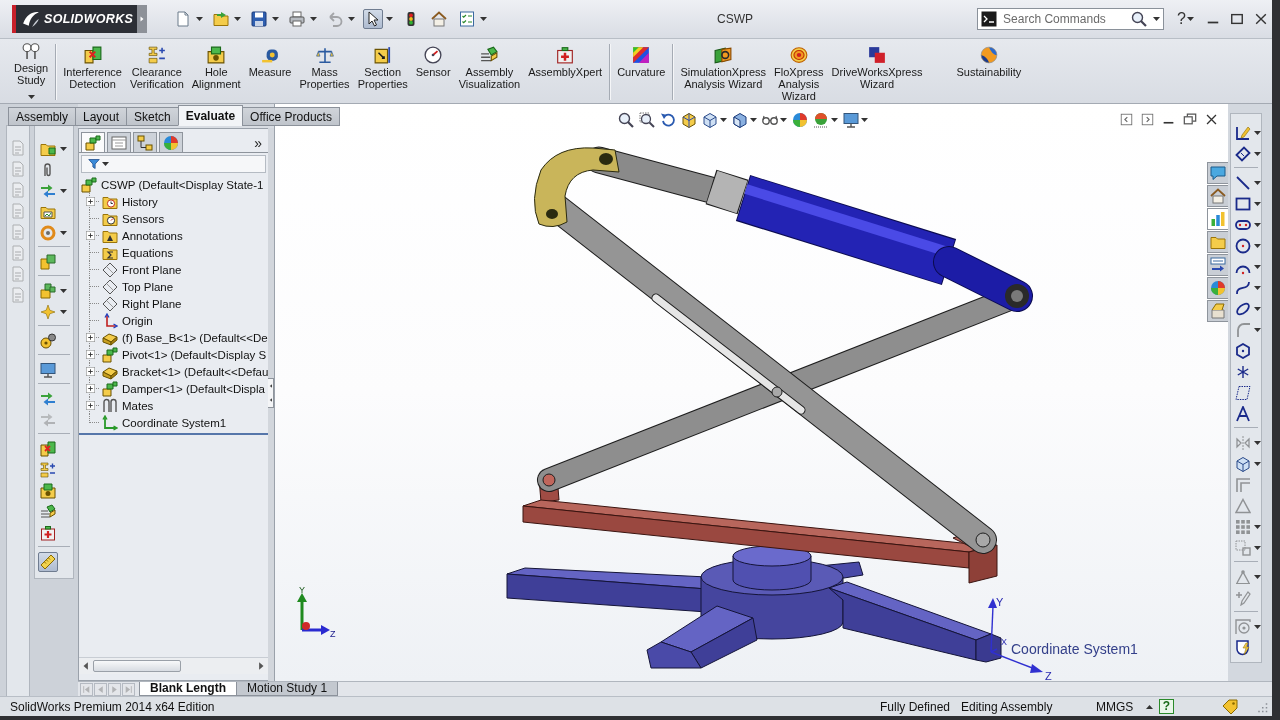  What do you see at coordinates (148, 286) in the screenshot?
I see `tree-item: Top Plane` at bounding box center [148, 286].